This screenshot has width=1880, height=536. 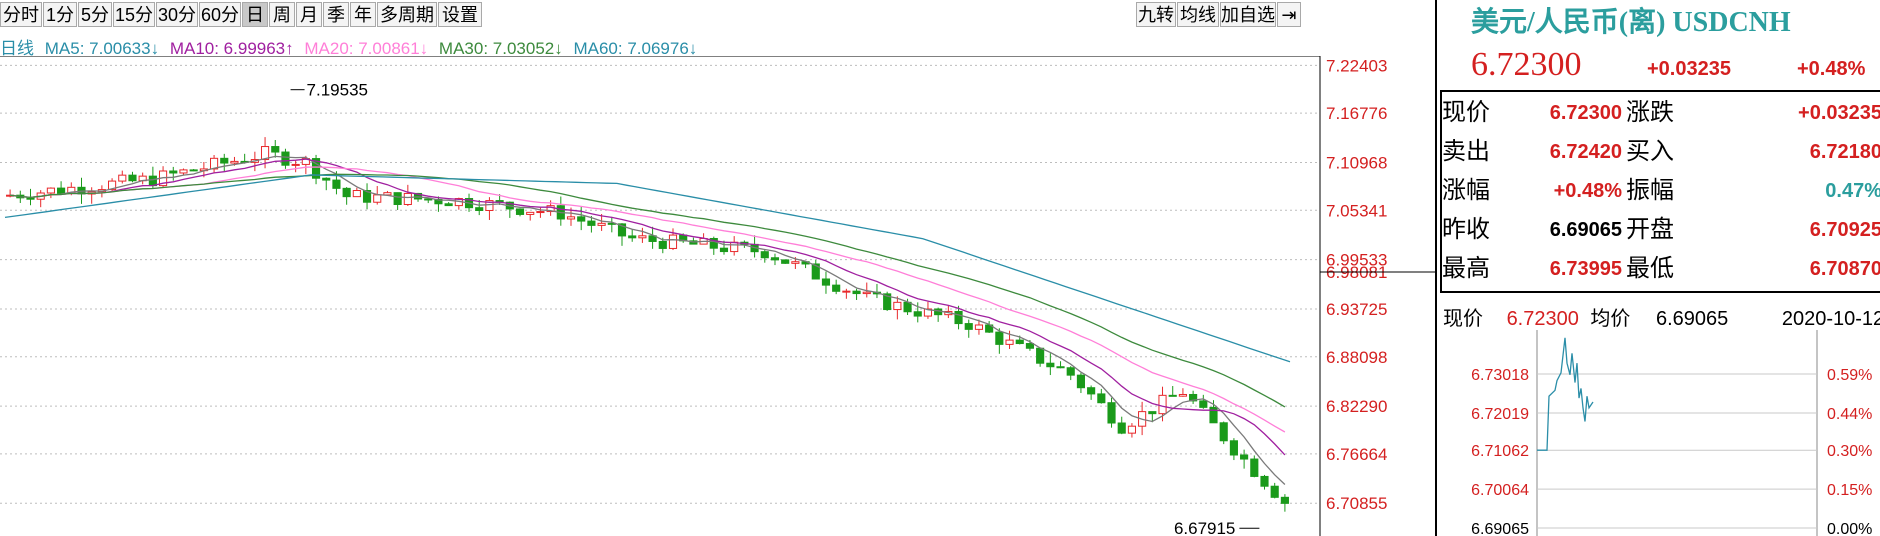 What do you see at coordinates (309, 14) in the screenshot?
I see `period-tab-8: 月` at bounding box center [309, 14].